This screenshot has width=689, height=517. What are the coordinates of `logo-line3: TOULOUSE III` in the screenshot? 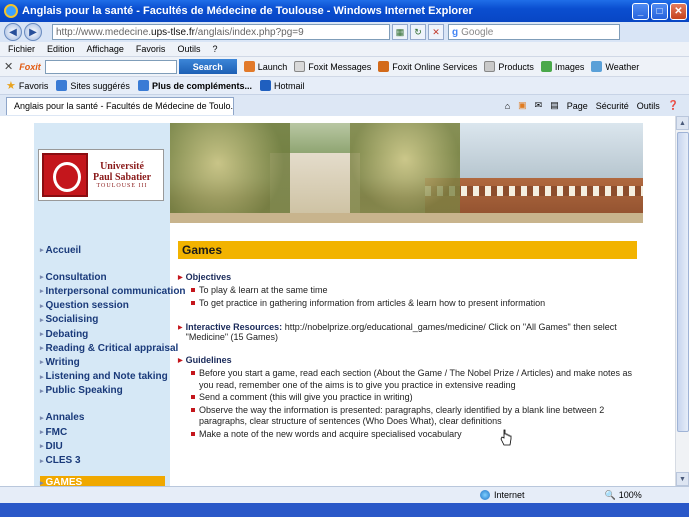 It's located at (122, 186).